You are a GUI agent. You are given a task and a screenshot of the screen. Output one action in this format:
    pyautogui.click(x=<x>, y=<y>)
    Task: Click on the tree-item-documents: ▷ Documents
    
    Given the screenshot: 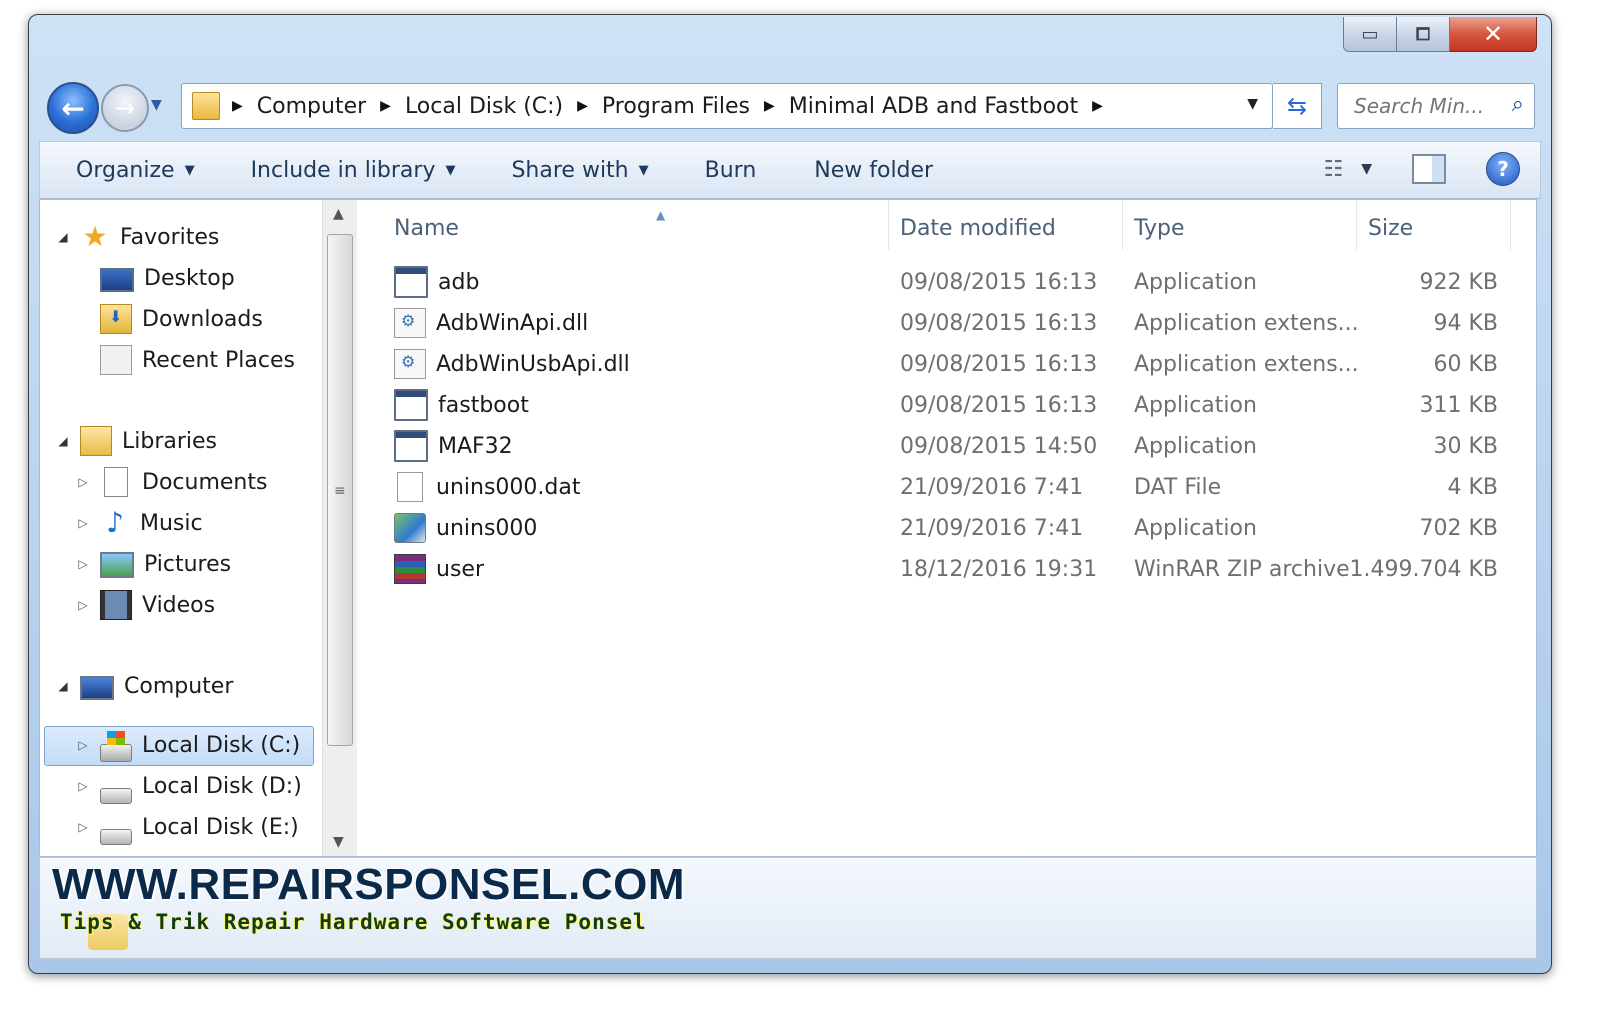 What is the action you would take?
    pyautogui.click(x=170, y=482)
    